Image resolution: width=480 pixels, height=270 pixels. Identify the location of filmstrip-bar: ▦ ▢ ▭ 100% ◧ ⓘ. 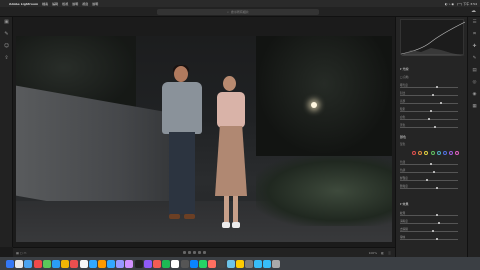
(204, 252).